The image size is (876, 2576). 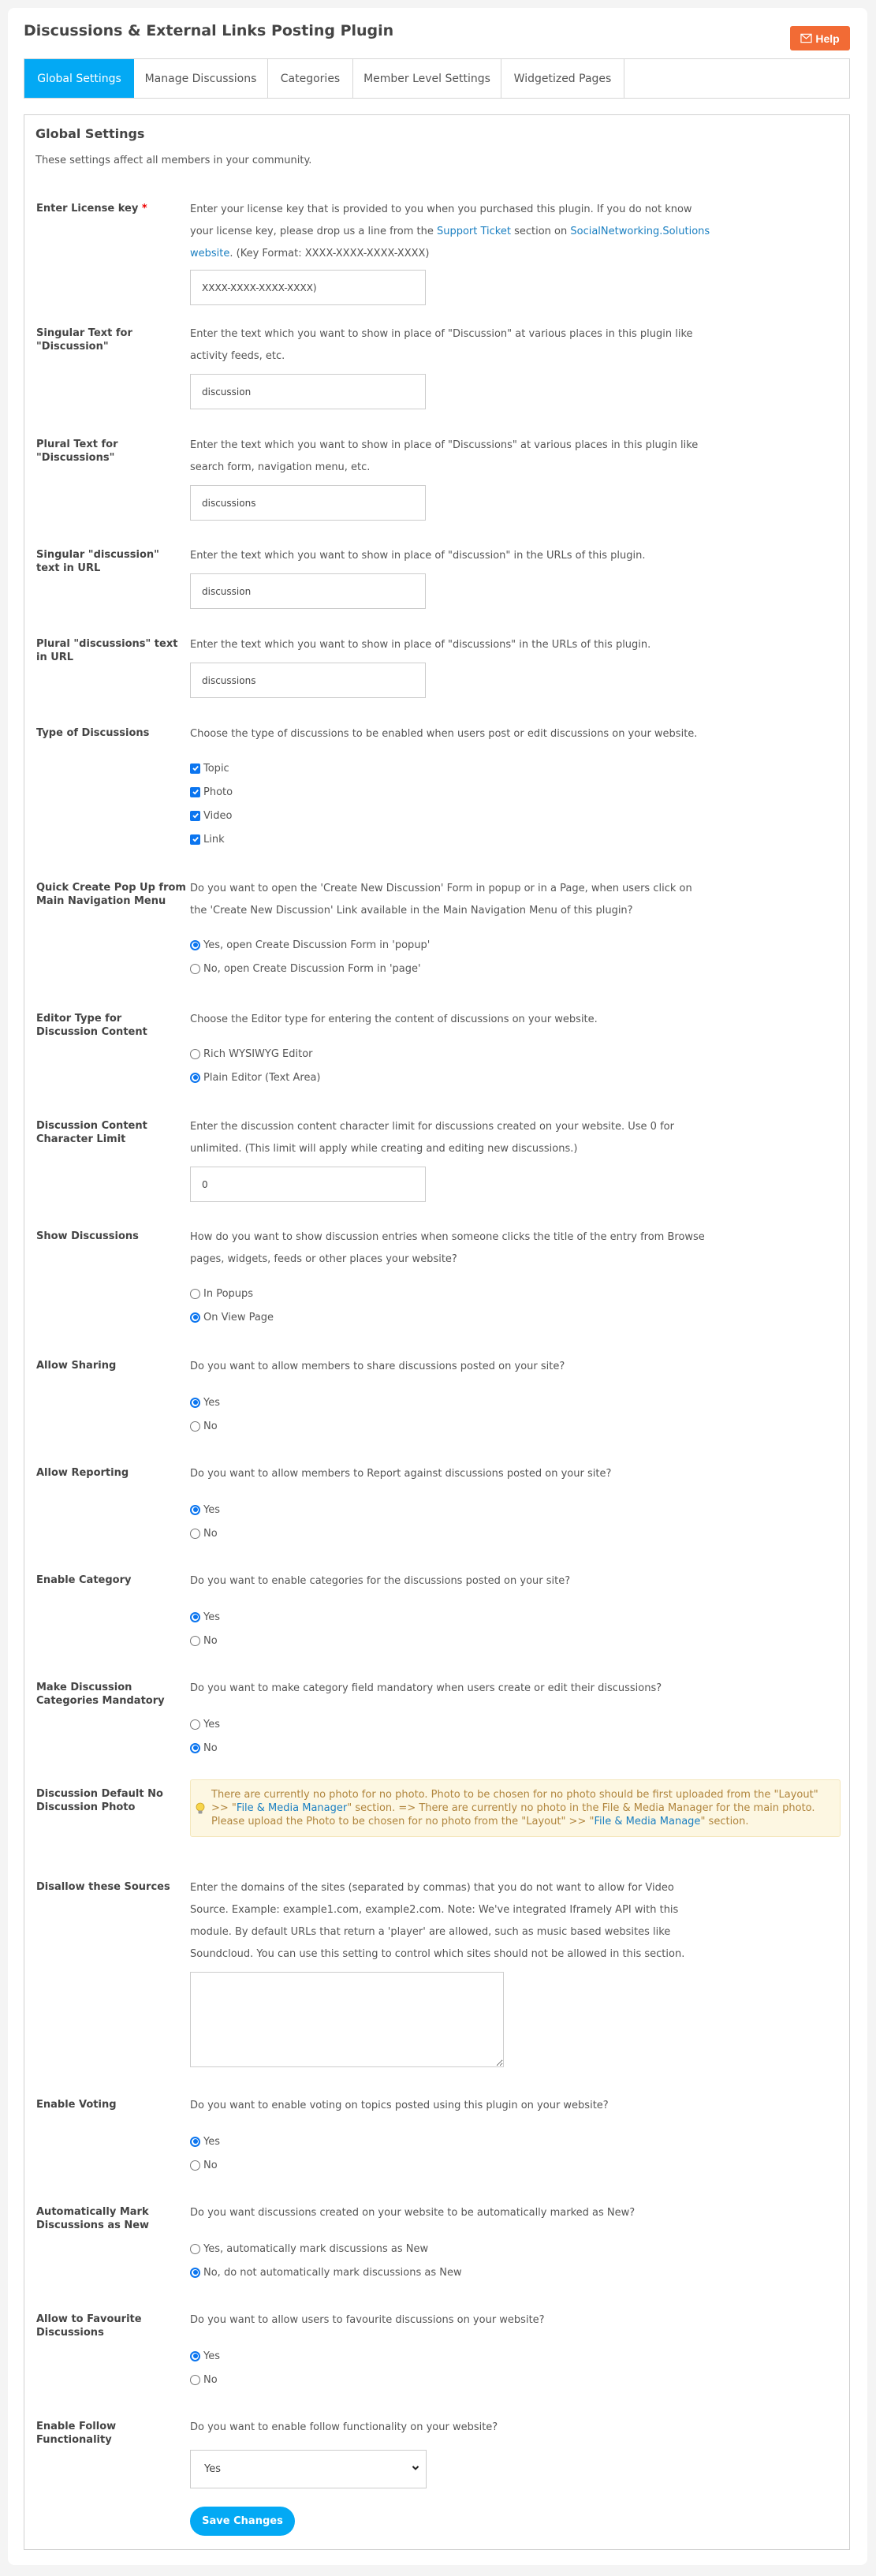 I want to click on show-discussions-label: Show Discussions, so click(x=88, y=1236).